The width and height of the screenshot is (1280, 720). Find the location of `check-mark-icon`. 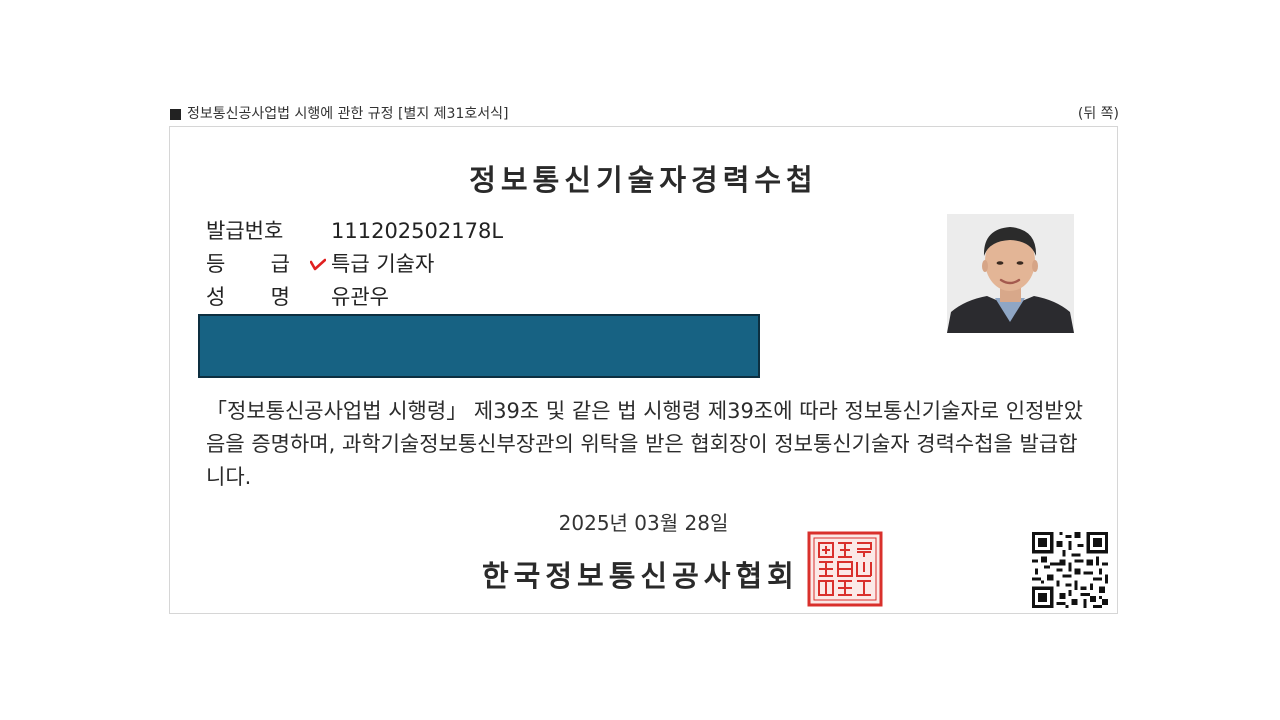

check-mark-icon is located at coordinates (318, 264).